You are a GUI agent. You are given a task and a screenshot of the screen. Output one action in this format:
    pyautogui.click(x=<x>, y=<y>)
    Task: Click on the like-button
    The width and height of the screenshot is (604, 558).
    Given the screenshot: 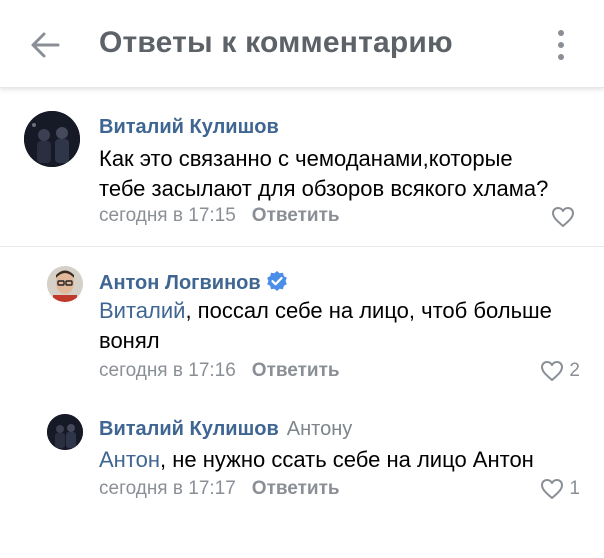 What is the action you would take?
    pyautogui.click(x=565, y=217)
    